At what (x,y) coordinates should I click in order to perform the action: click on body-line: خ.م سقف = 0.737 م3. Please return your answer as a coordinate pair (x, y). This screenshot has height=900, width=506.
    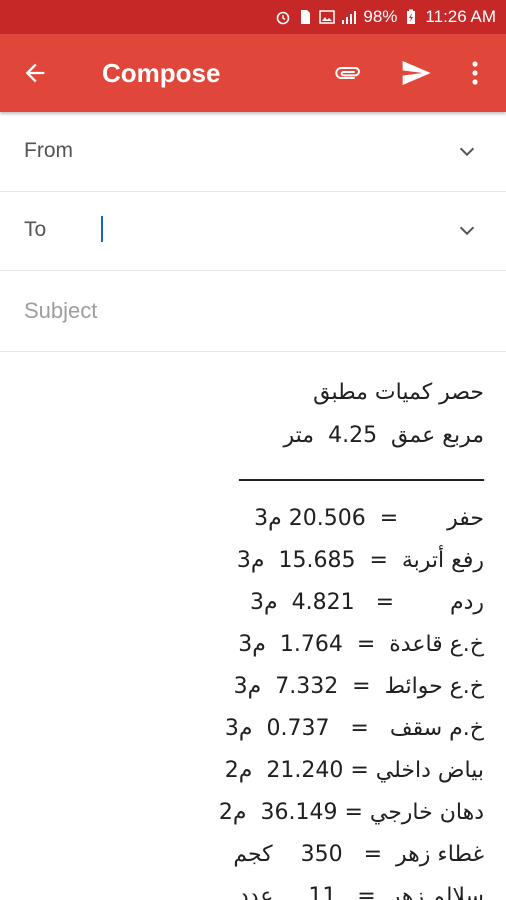
    Looking at the image, I should click on (354, 728).